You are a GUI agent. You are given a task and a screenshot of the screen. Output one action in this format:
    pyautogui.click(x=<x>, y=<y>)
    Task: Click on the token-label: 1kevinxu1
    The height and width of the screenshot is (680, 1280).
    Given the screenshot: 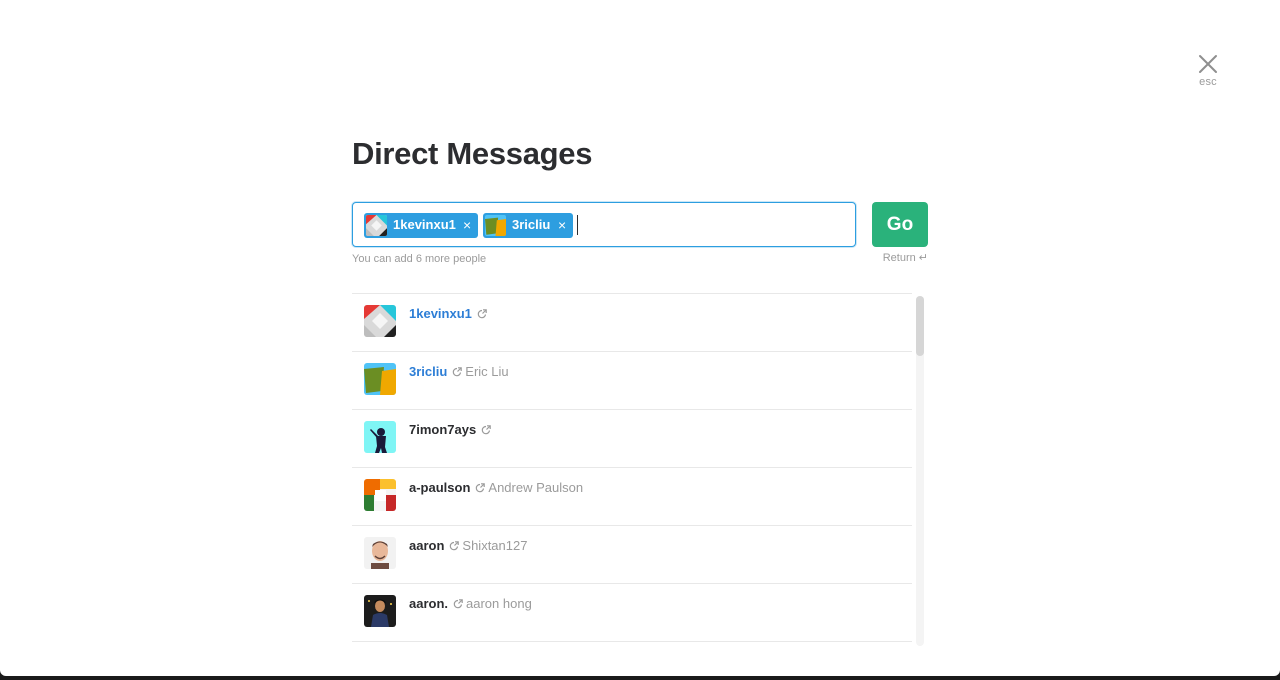 What is the action you would take?
    pyautogui.click(x=424, y=224)
    